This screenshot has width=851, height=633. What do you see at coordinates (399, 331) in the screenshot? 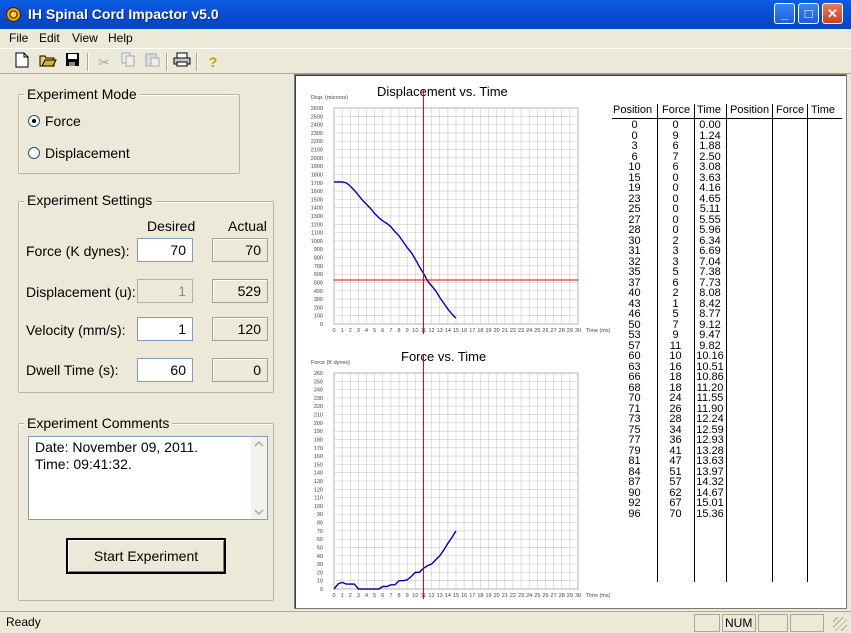
I see `x-tick-label: 8` at bounding box center [399, 331].